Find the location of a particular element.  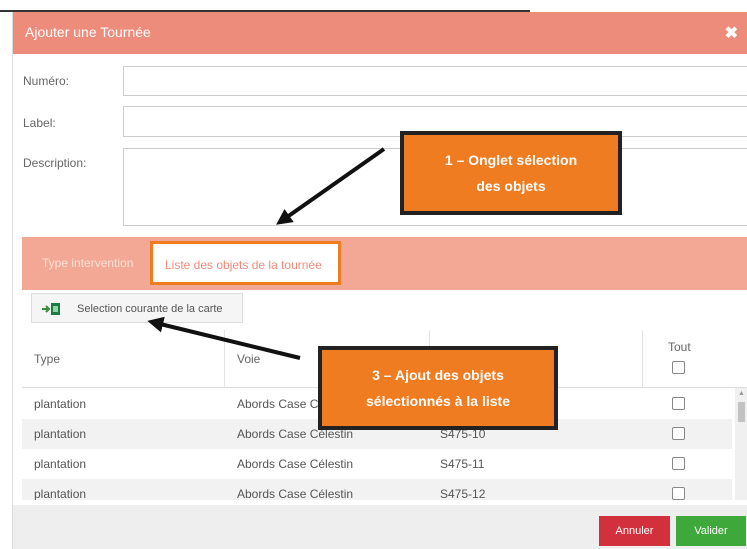

row-id: S475-12 is located at coordinates (463, 493).